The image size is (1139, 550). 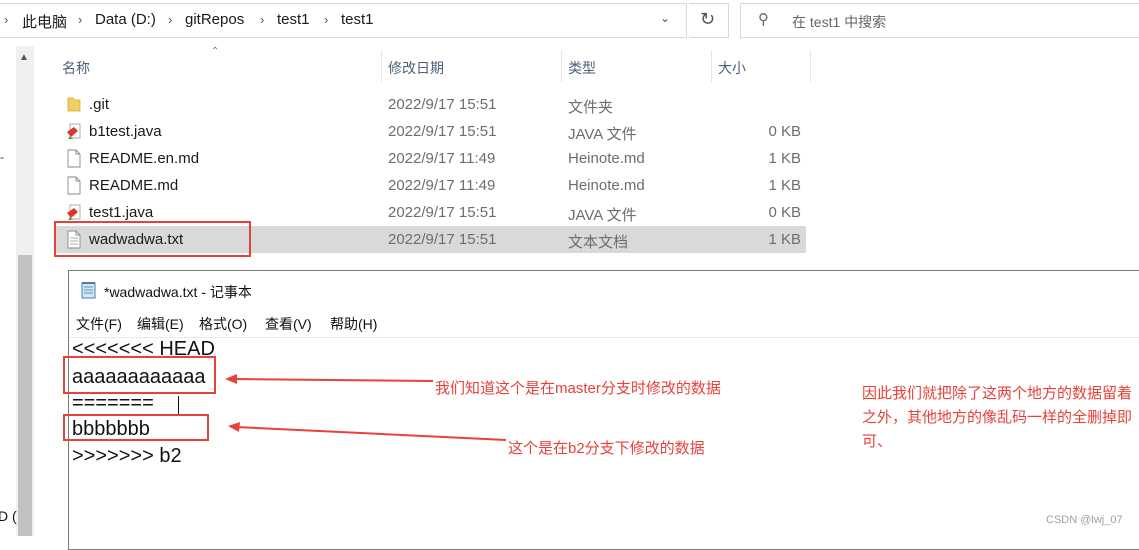 I want to click on notepad-title: *wadwadwa.txt - 记事本, so click(x=178, y=292).